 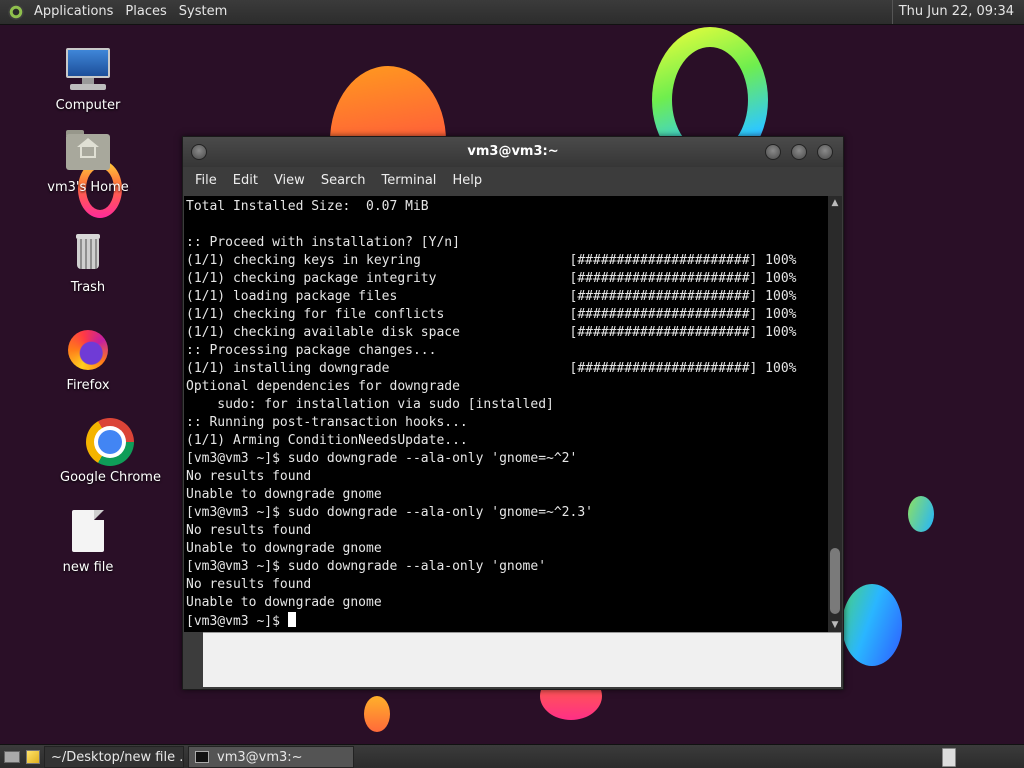 I want to click on terminal-line: :: Proceed with installation? [Y/n], so click(x=323, y=242).